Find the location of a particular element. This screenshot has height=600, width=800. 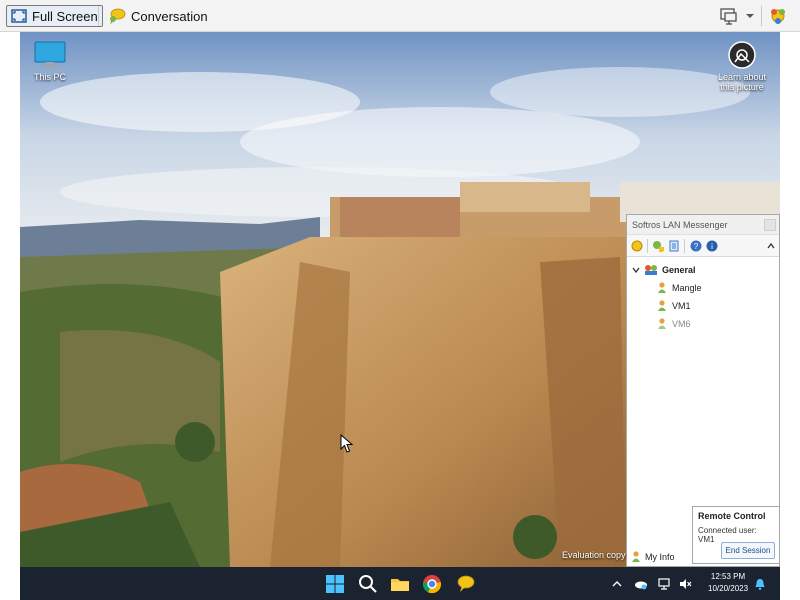

contact-item: Mangle is located at coordinates (679, 288).